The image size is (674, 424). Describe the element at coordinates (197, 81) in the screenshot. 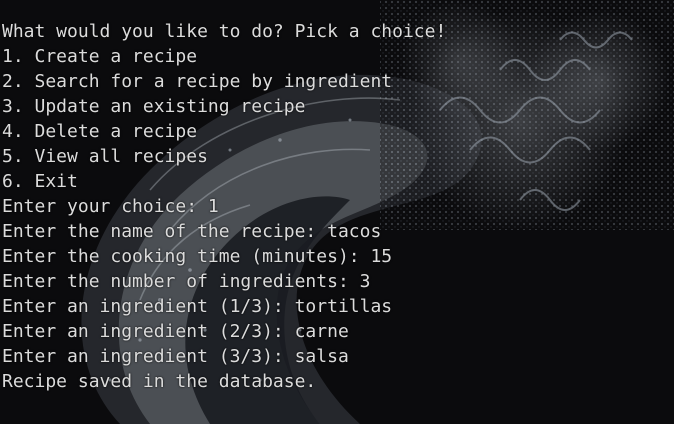

I see `menu-option-search: 2. Search for a recipe by ingredient` at that location.